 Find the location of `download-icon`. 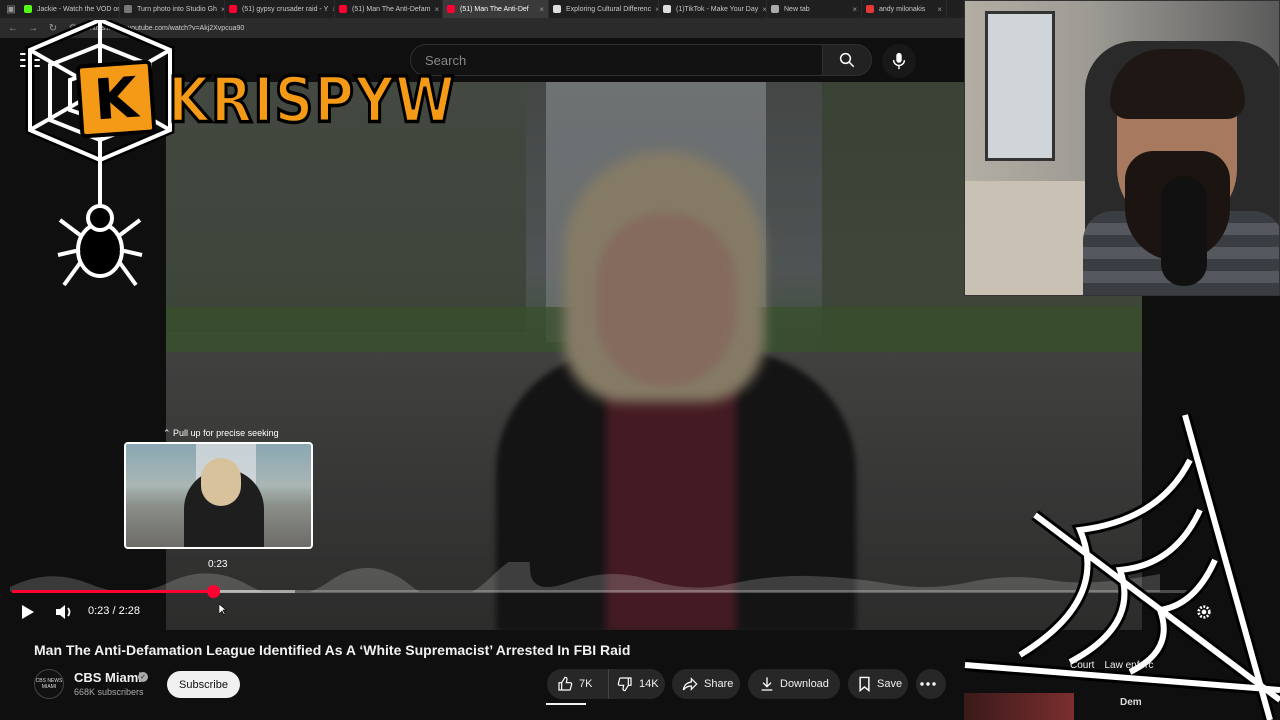

download-icon is located at coordinates (767, 684).